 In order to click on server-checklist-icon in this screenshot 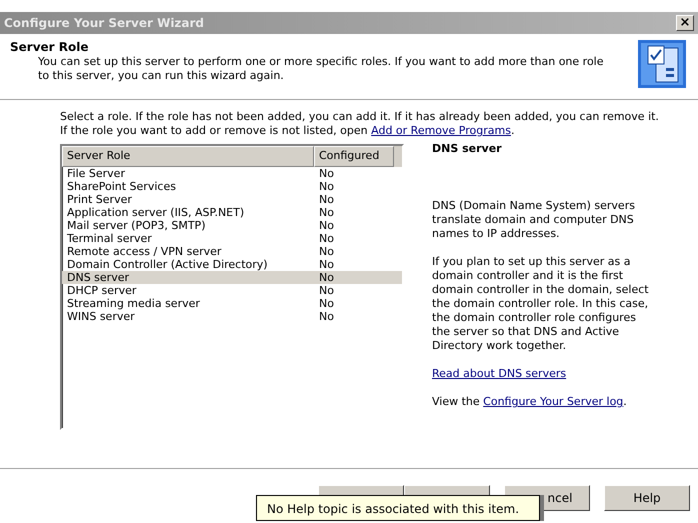, I will do `click(662, 64)`.